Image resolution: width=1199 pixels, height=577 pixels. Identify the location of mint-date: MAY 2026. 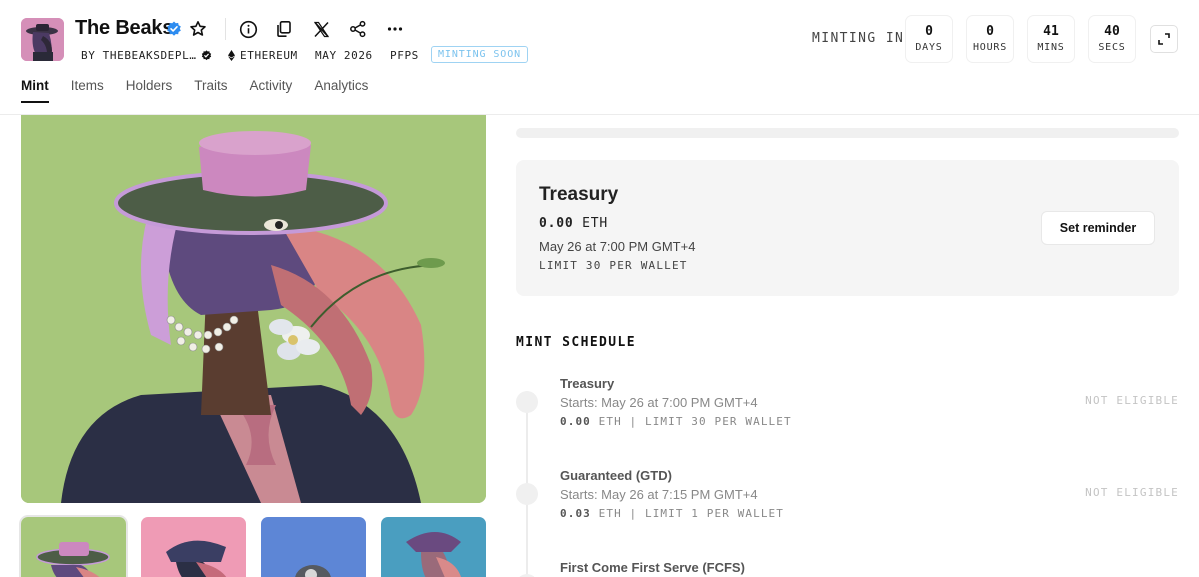
(344, 55).